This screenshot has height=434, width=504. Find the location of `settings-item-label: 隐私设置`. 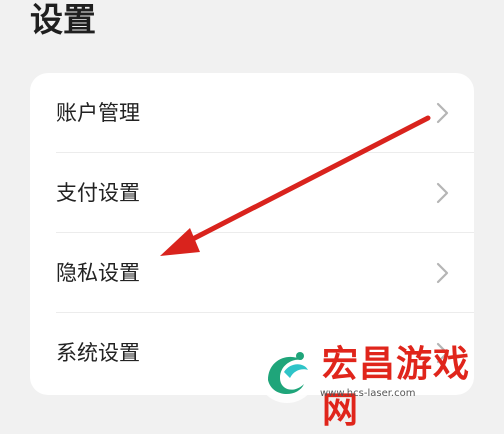

settings-item-label: 隐私设置 is located at coordinates (98, 273).